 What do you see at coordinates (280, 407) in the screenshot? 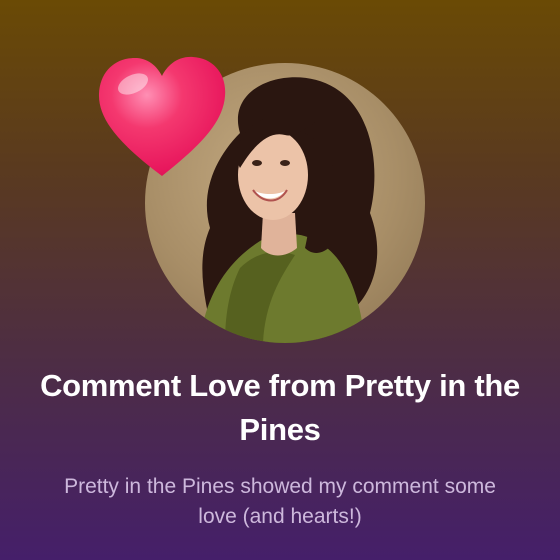
I see `notification-title: Comment Love from Pretty in the Pines` at bounding box center [280, 407].